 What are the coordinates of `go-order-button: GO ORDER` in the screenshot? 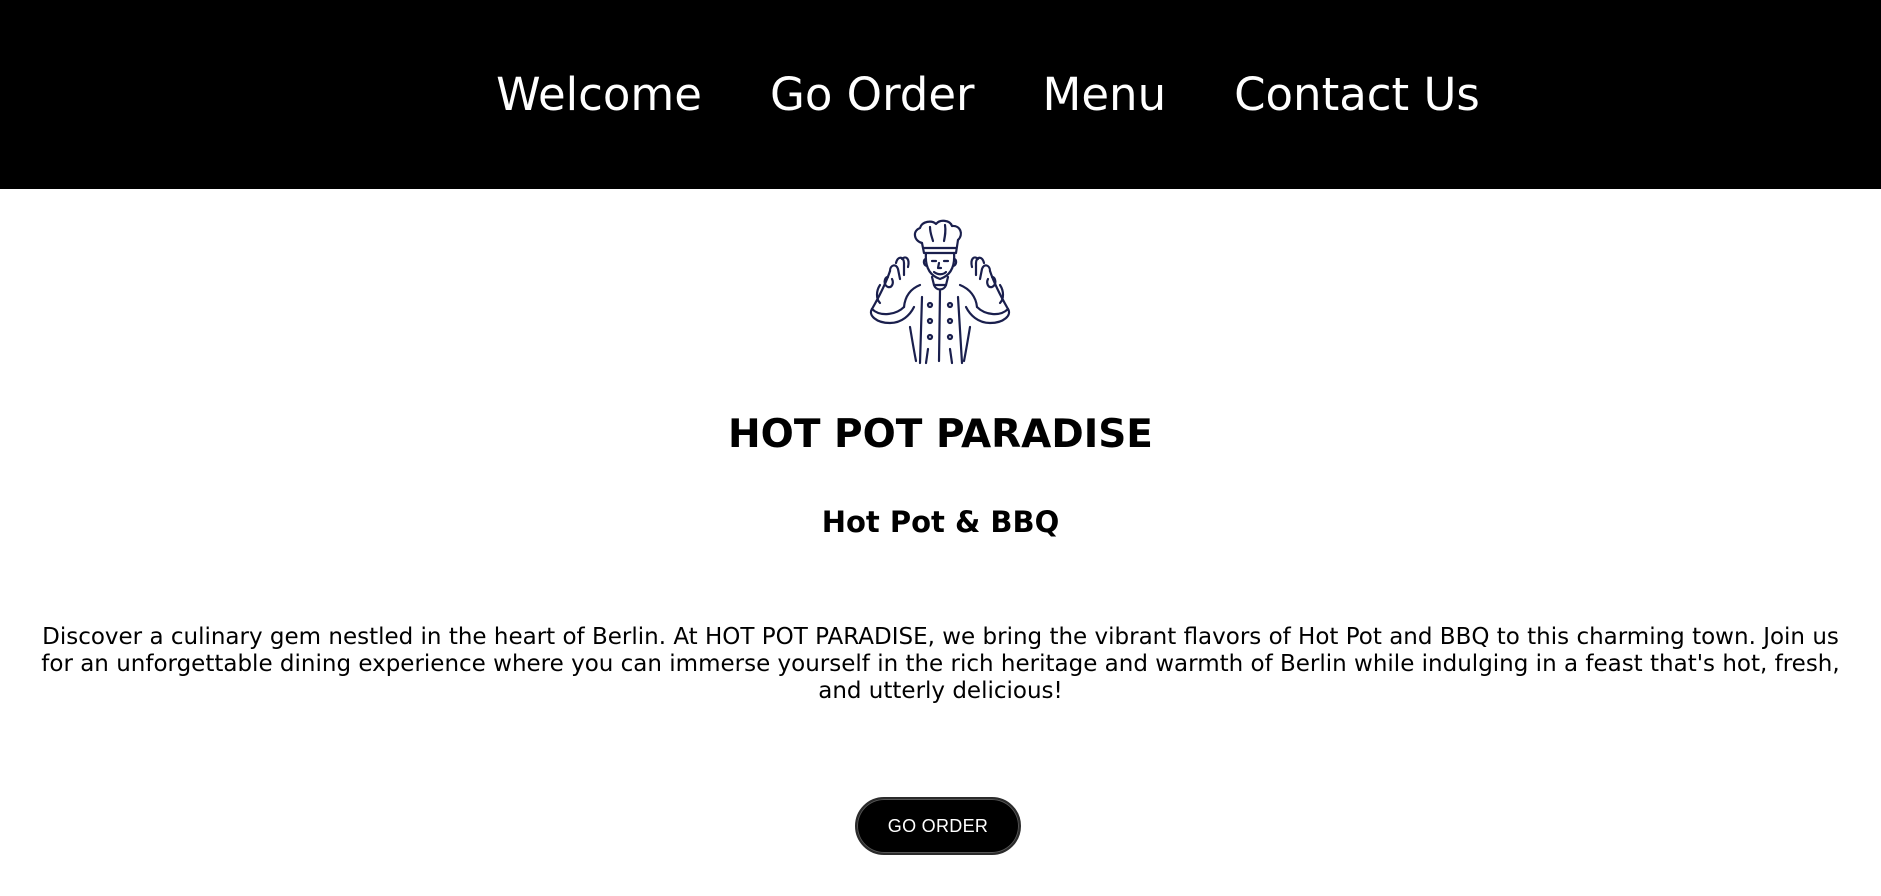 It's located at (938, 826).